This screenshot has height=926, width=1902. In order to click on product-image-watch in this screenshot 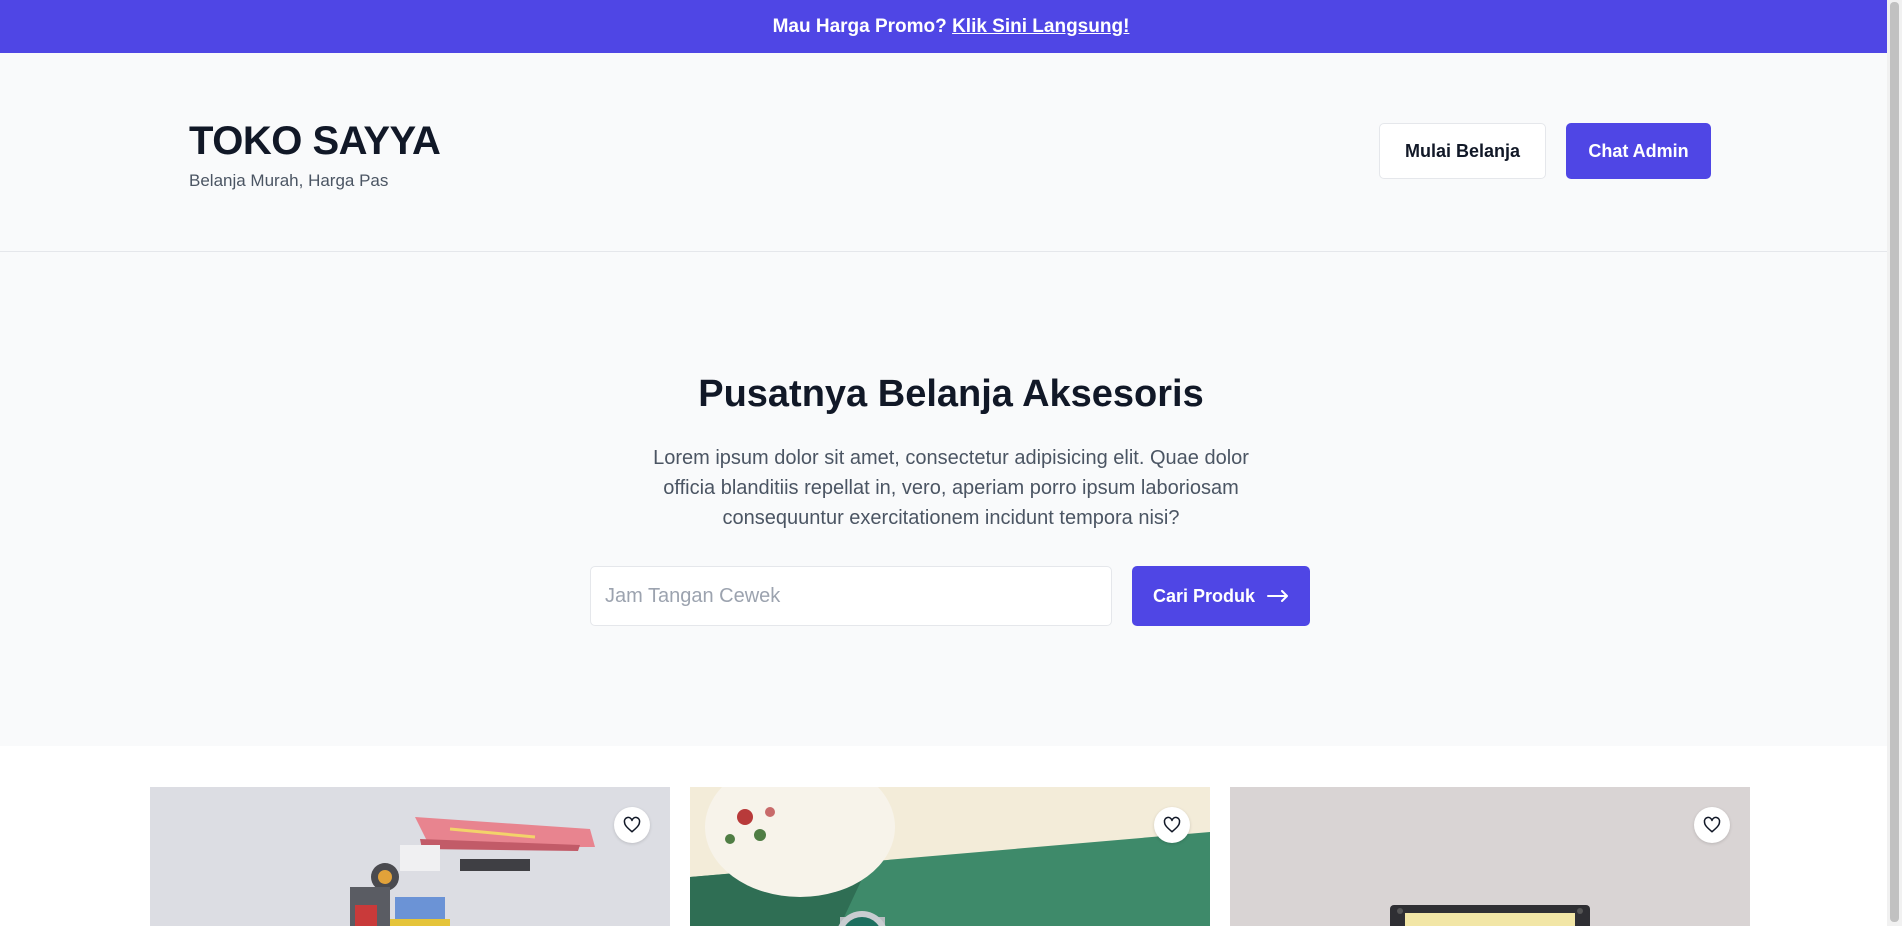, I will do `click(950, 856)`.